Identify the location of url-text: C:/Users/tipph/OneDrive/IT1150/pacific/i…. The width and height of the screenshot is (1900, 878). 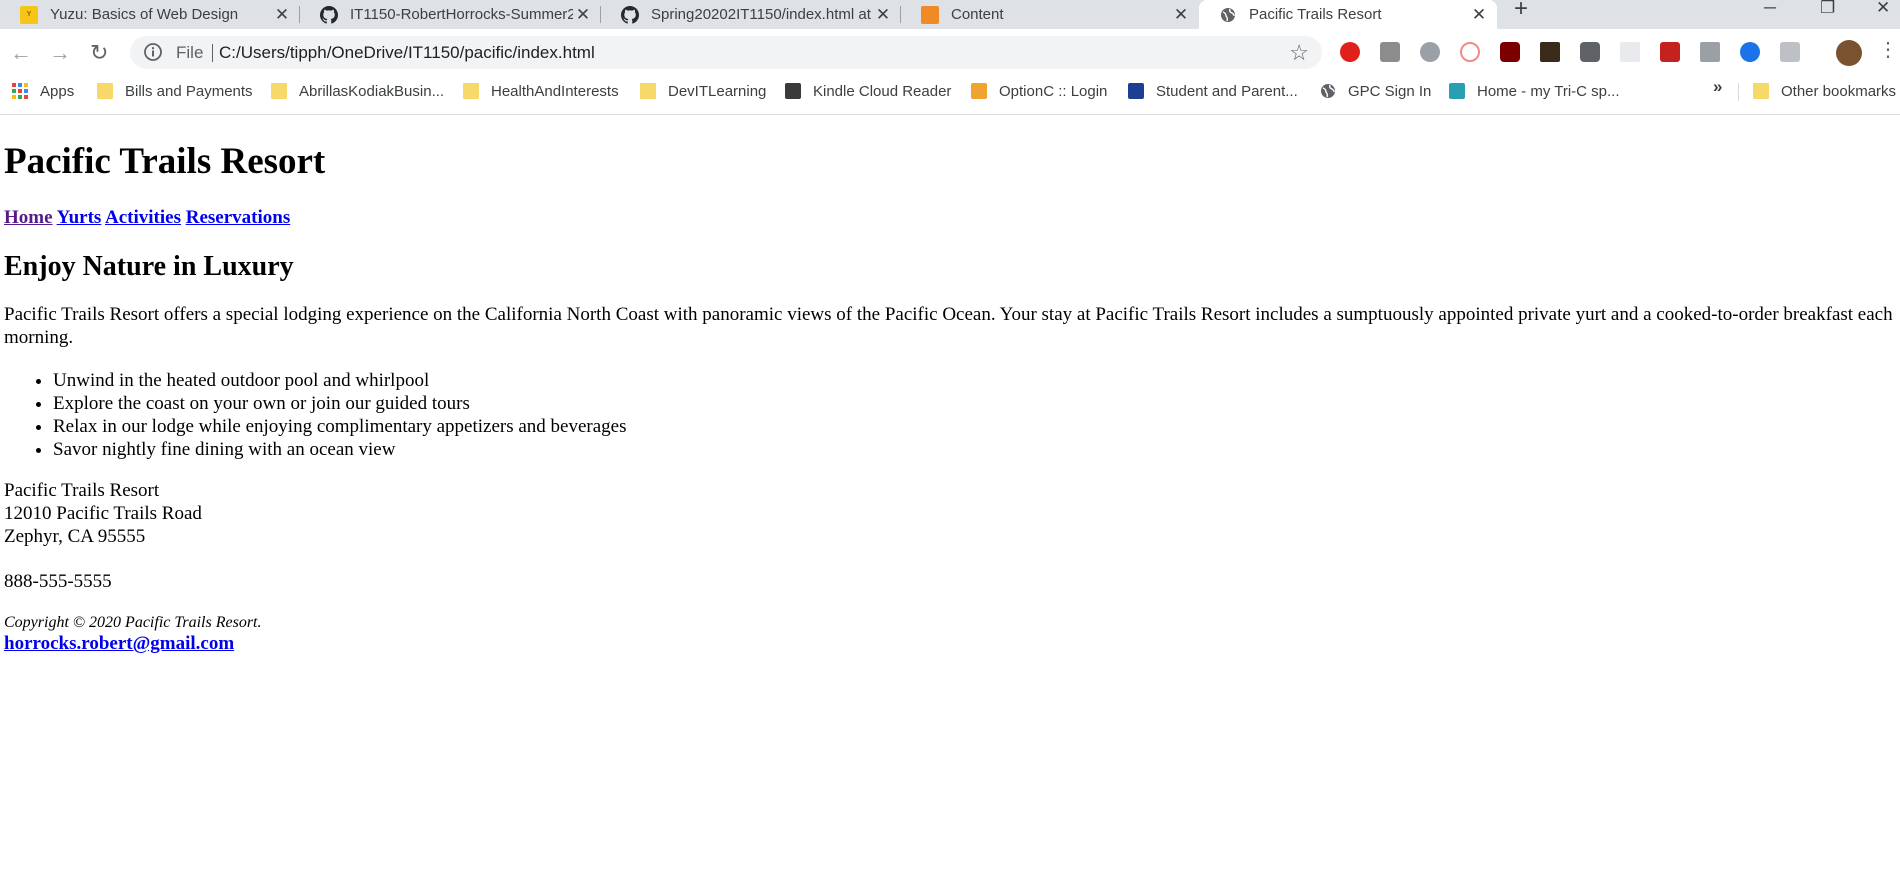
(407, 53).